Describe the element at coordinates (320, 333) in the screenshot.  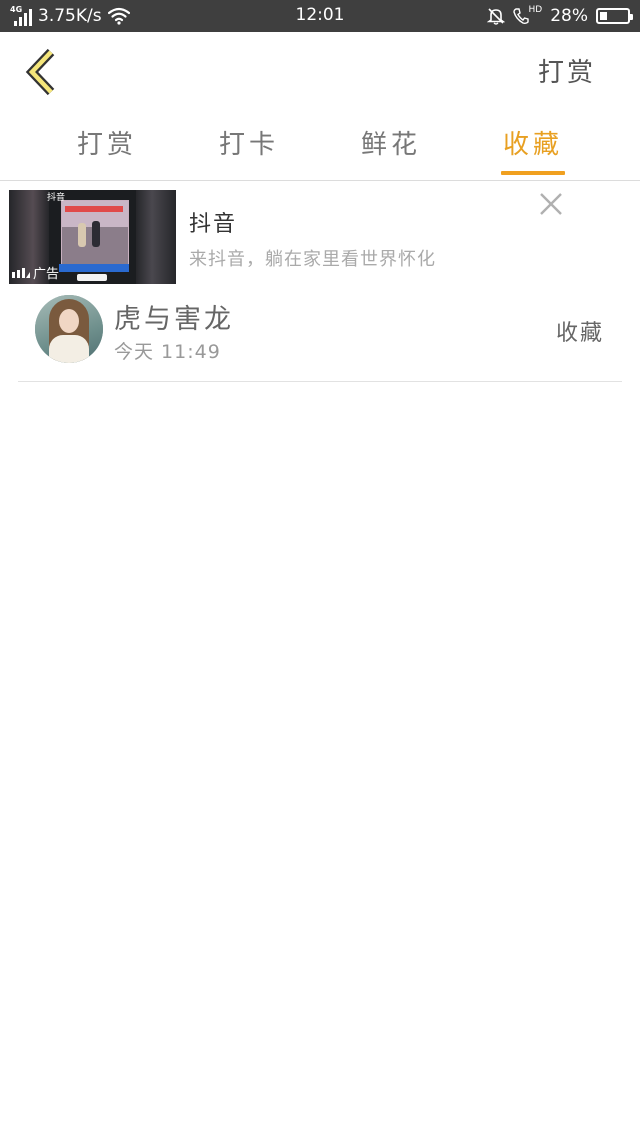
I see `list-item: 虎与害龙 今天 11:49 收藏` at that location.